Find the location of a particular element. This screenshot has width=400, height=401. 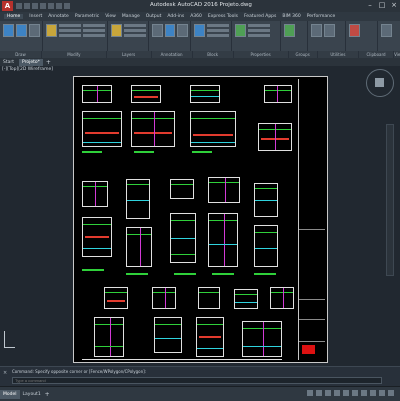

block-panel is located at coordinates (211, 36).